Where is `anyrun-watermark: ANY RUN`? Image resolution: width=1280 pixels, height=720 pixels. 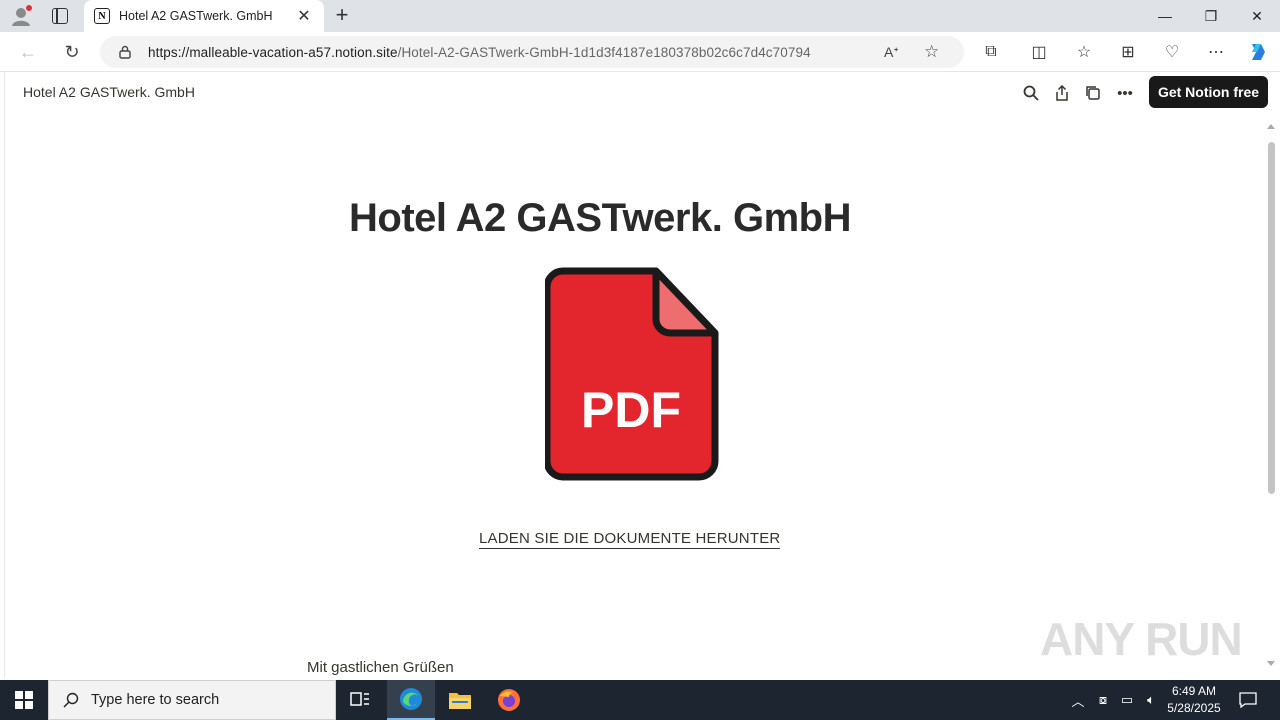
anyrun-watermark: ANY RUN is located at coordinates (1141, 639).